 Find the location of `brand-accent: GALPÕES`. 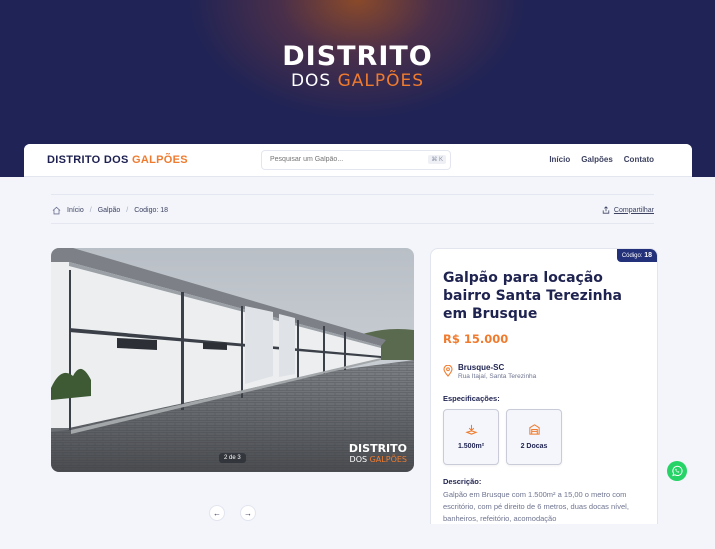

brand-accent: GALPÕES is located at coordinates (159, 160).